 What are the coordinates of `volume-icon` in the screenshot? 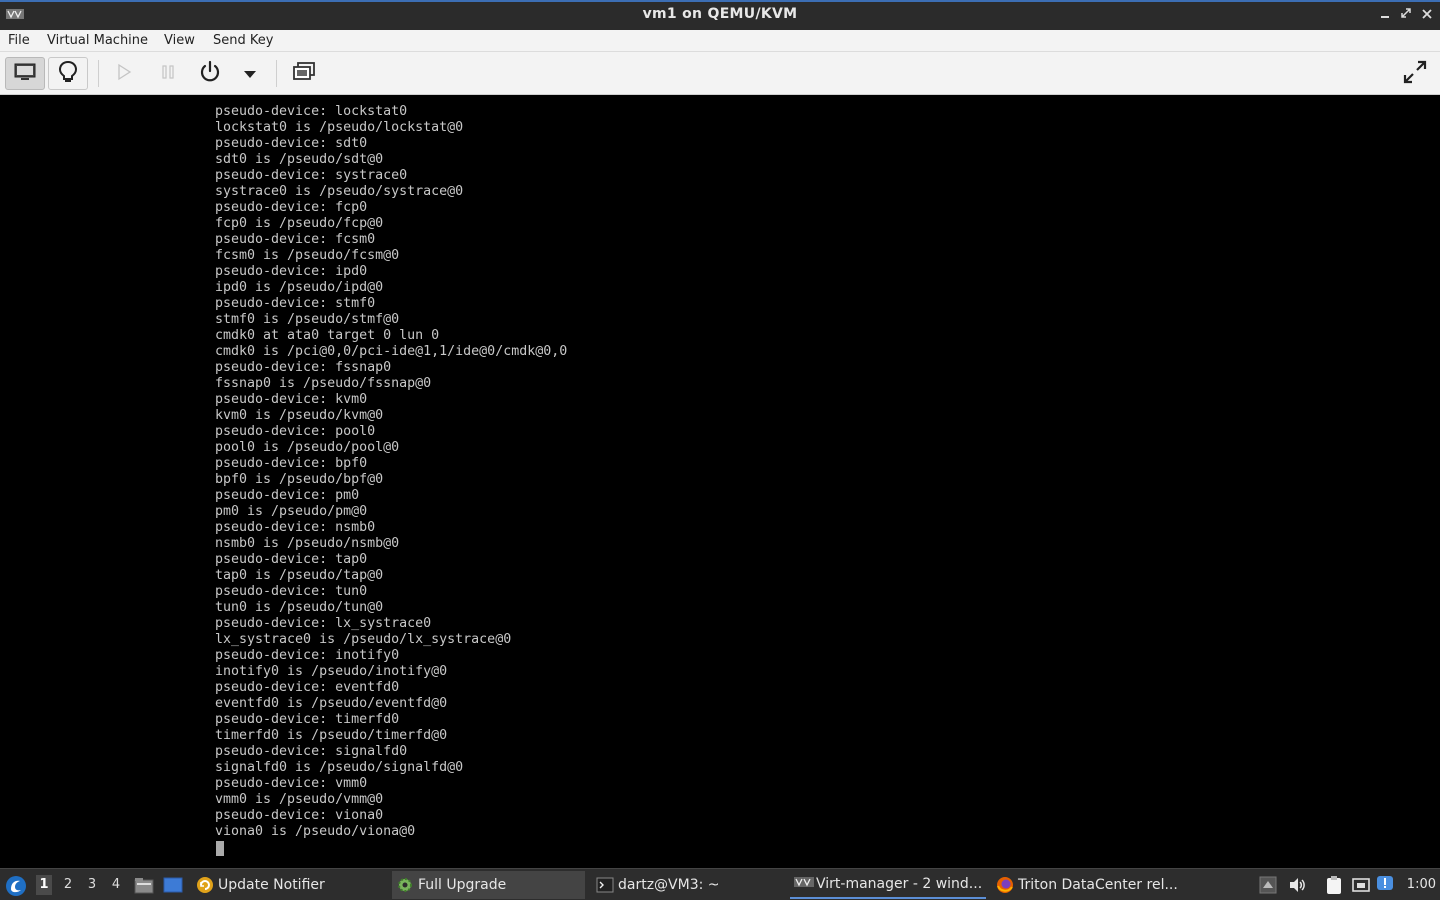 It's located at (1297, 885).